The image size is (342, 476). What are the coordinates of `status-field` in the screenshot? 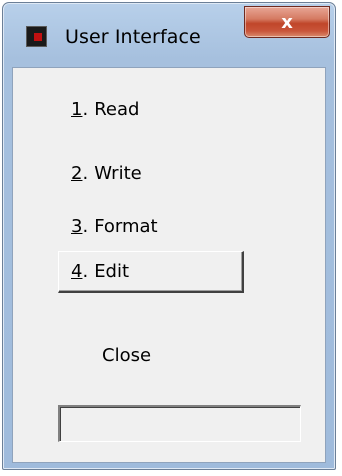 It's located at (179, 423).